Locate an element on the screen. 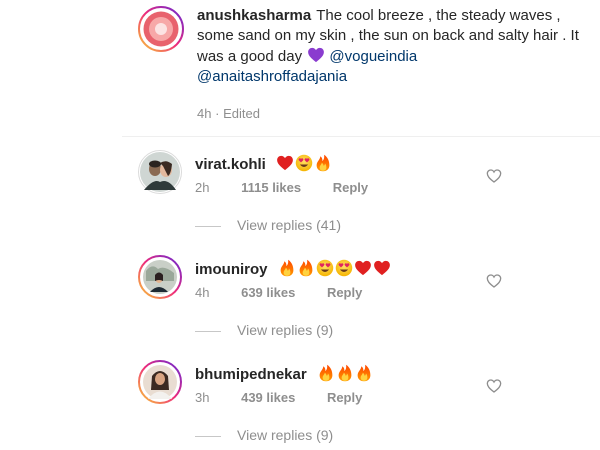 The height and width of the screenshot is (450, 600). comment-meta: 3h 439 likes Reply is located at coordinates (292, 397).